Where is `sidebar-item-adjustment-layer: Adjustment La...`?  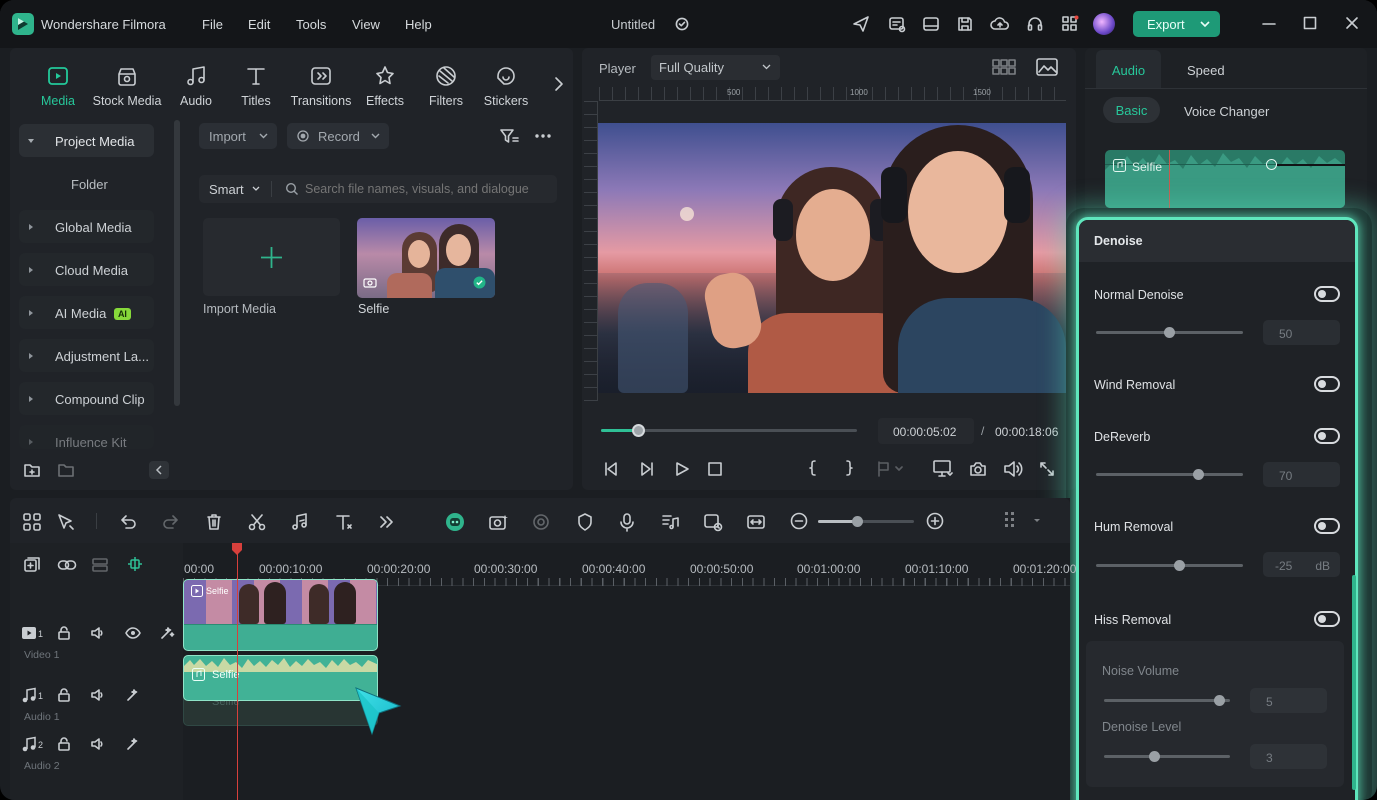
sidebar-item-adjustment-layer: Adjustment La... is located at coordinates (86, 355).